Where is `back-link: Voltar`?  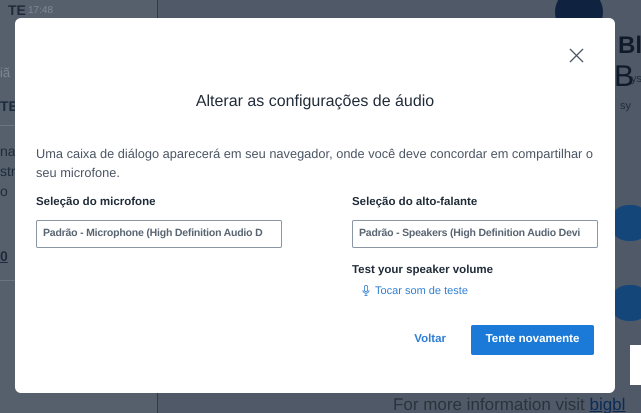 back-link: Voltar is located at coordinates (430, 340).